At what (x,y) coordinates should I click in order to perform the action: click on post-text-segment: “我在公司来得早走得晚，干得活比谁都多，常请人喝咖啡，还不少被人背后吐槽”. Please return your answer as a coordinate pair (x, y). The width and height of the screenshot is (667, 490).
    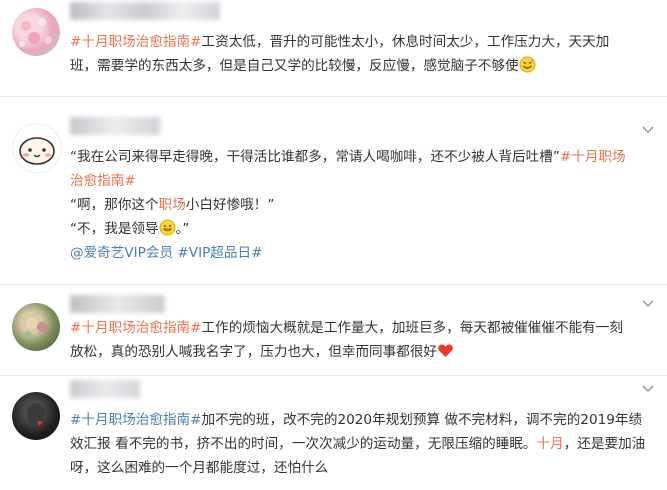
    Looking at the image, I should click on (315, 157).